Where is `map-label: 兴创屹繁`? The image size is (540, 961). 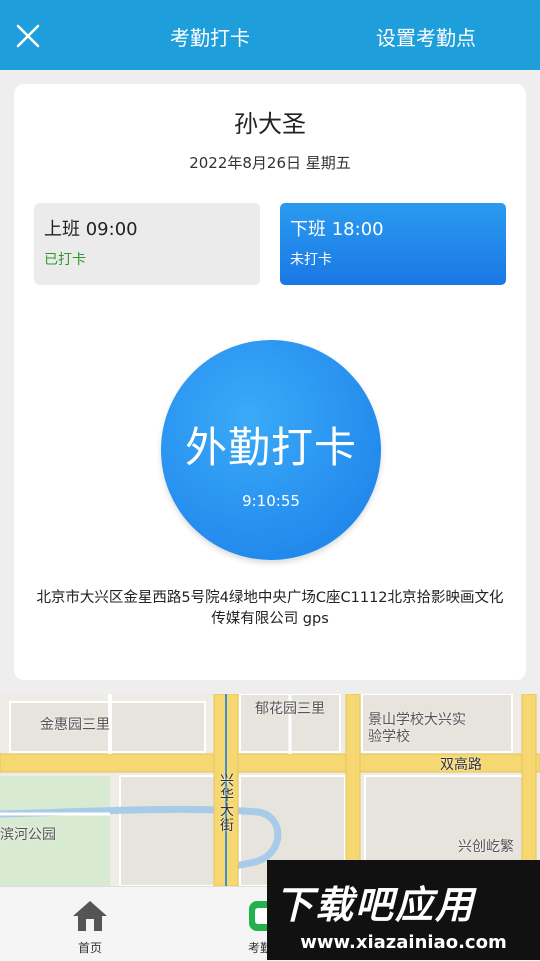
map-label: 兴创屹繁 is located at coordinates (486, 847).